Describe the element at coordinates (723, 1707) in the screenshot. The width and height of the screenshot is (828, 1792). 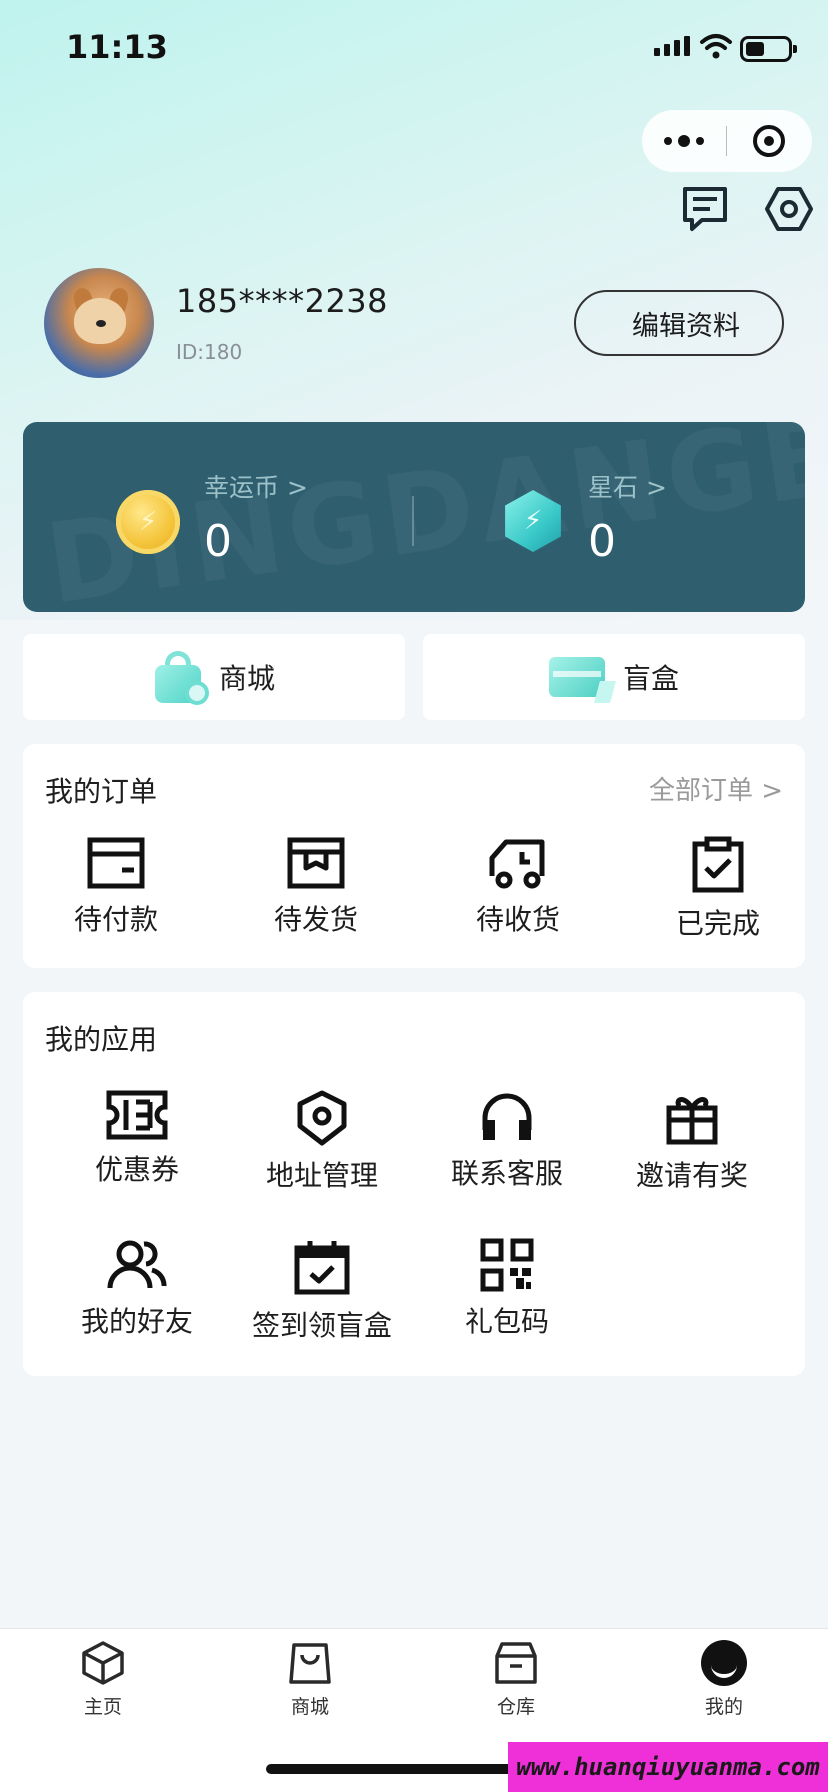
I see `tab-me-label: 我的` at that location.